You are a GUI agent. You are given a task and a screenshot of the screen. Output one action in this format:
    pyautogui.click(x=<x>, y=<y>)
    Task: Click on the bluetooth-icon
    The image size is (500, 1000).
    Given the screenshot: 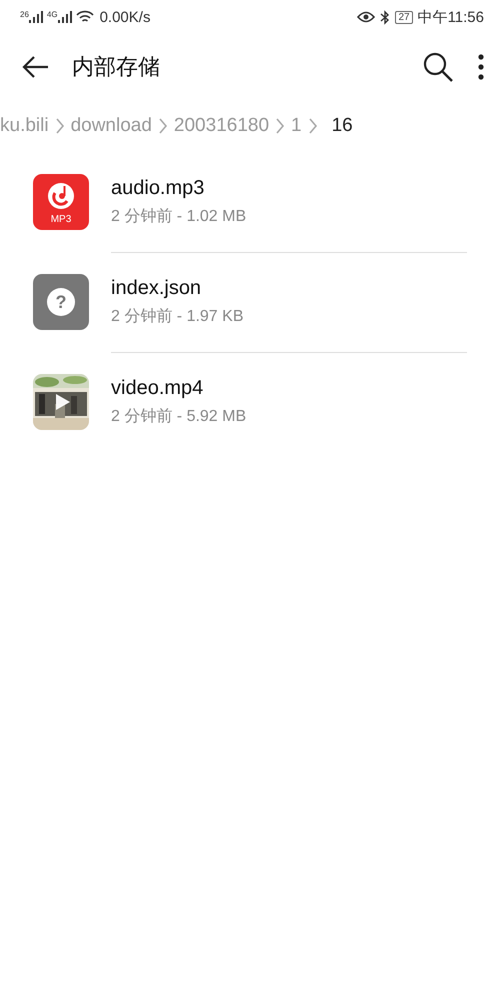 What is the action you would take?
    pyautogui.click(x=385, y=17)
    